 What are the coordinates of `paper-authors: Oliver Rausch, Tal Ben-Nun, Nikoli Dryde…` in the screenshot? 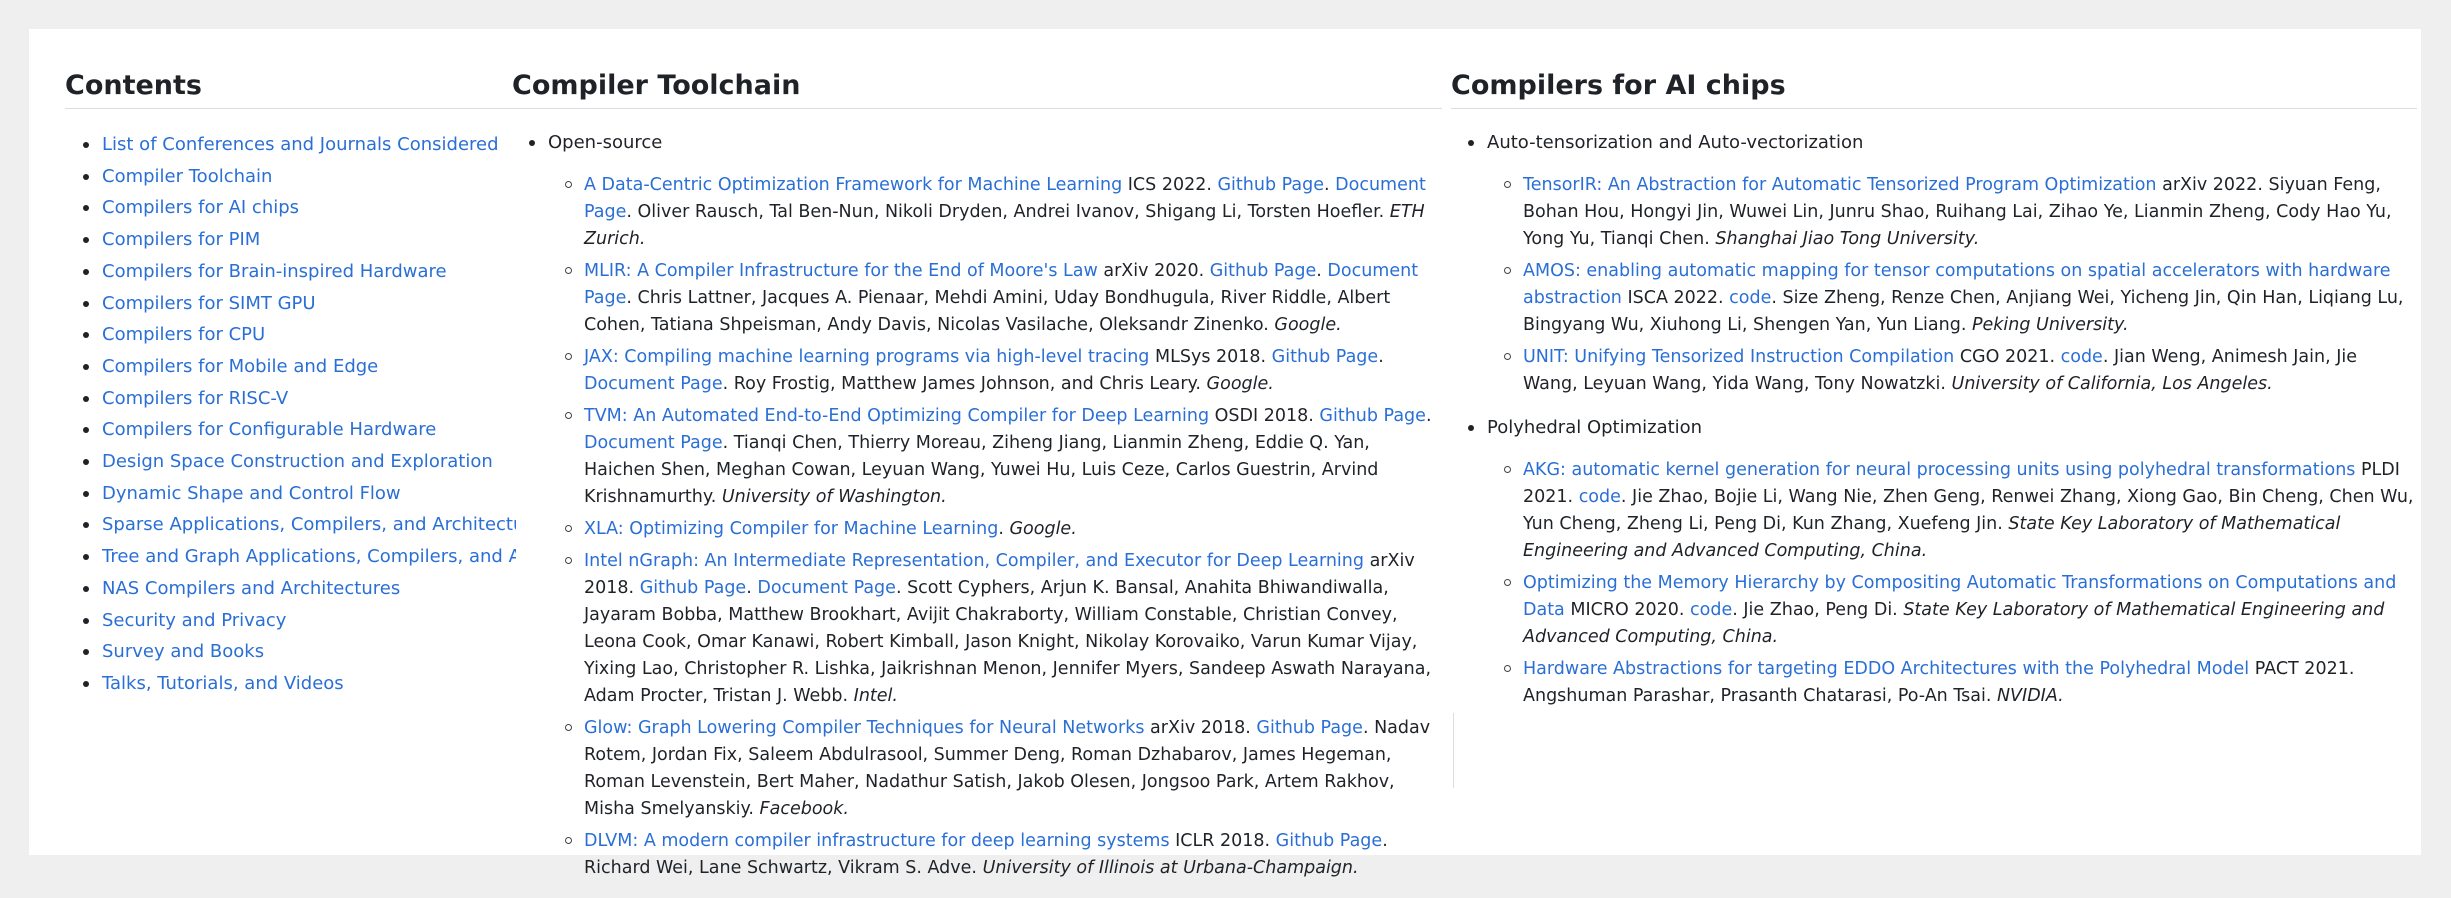 It's located at (1011, 212).